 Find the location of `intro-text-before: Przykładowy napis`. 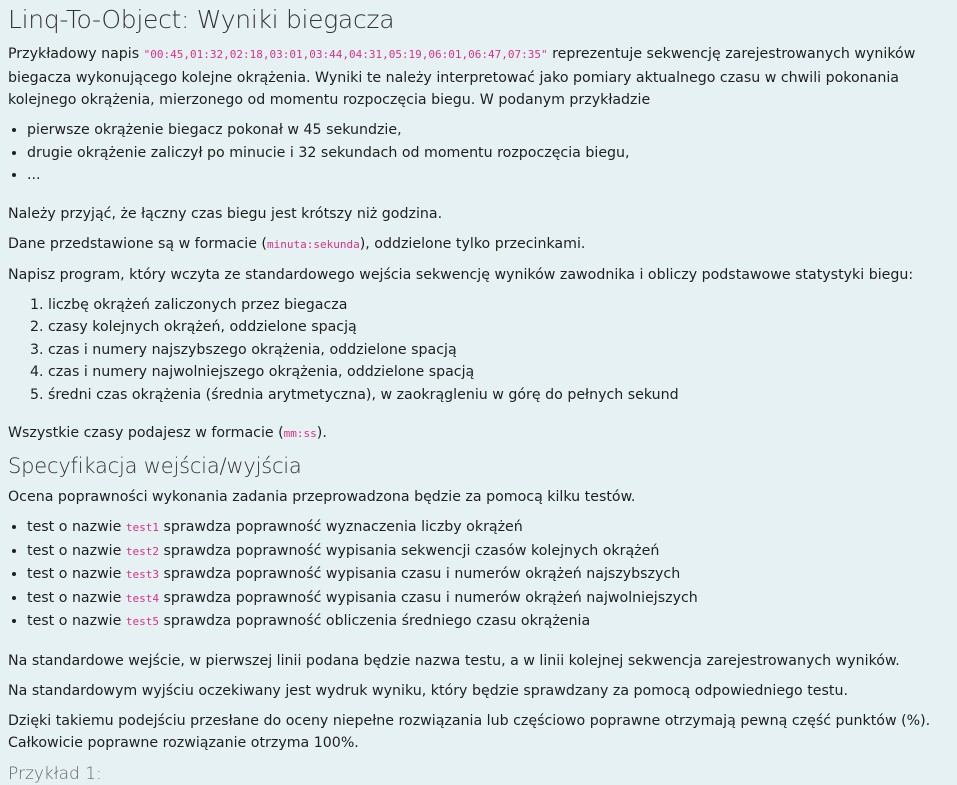

intro-text-before: Przykładowy napis is located at coordinates (76, 54).